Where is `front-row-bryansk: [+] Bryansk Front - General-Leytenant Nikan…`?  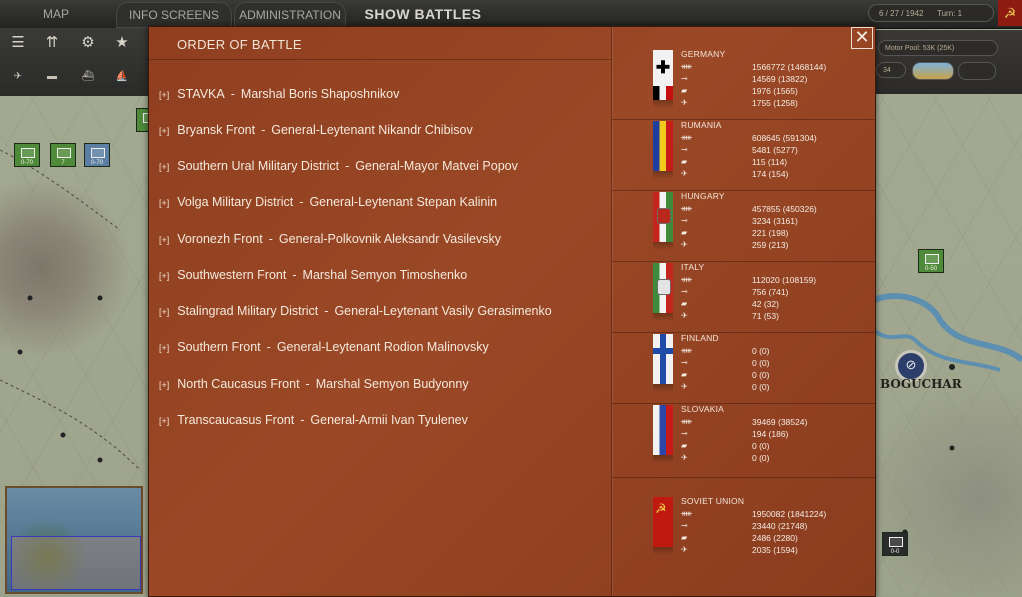
front-row-bryansk: [+] Bryansk Front - General-Leytenant Nikan… is located at coordinates (316, 130).